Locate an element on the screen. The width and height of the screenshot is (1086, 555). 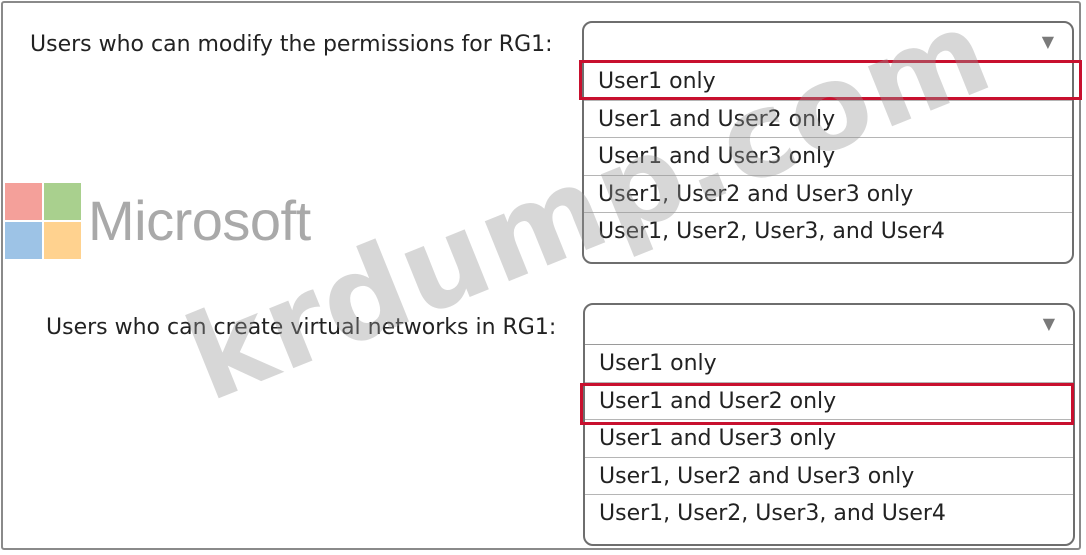
question-1-option-2: User1 and User2 only is located at coordinates (828, 119).